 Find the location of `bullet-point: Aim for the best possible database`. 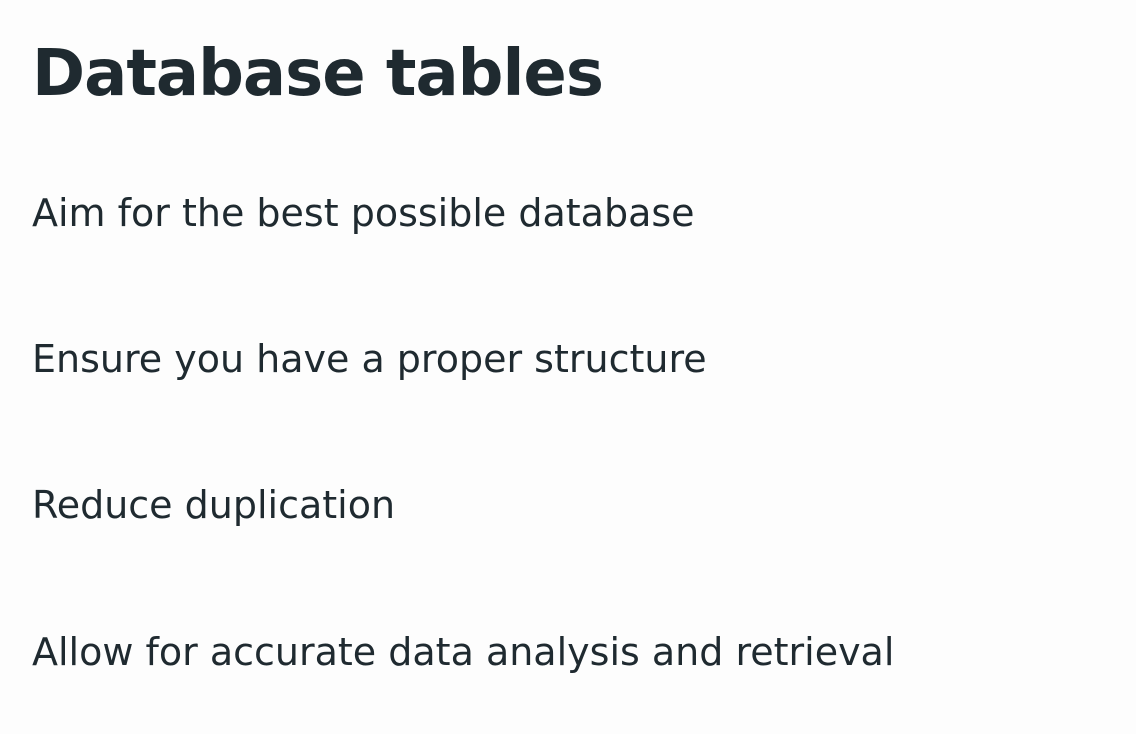

bullet-point: Aim for the best possible database is located at coordinates (363, 213).